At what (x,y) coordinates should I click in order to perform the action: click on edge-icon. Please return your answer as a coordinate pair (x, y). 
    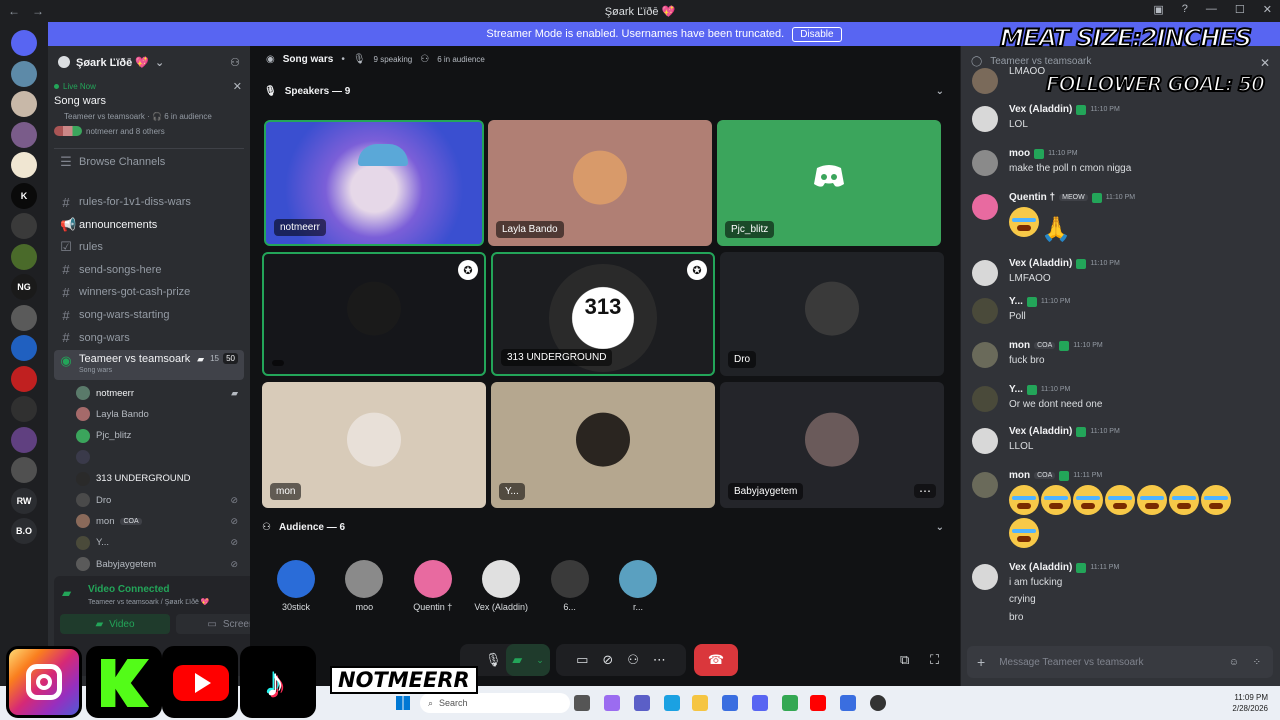
    Looking at the image, I should click on (672, 703).